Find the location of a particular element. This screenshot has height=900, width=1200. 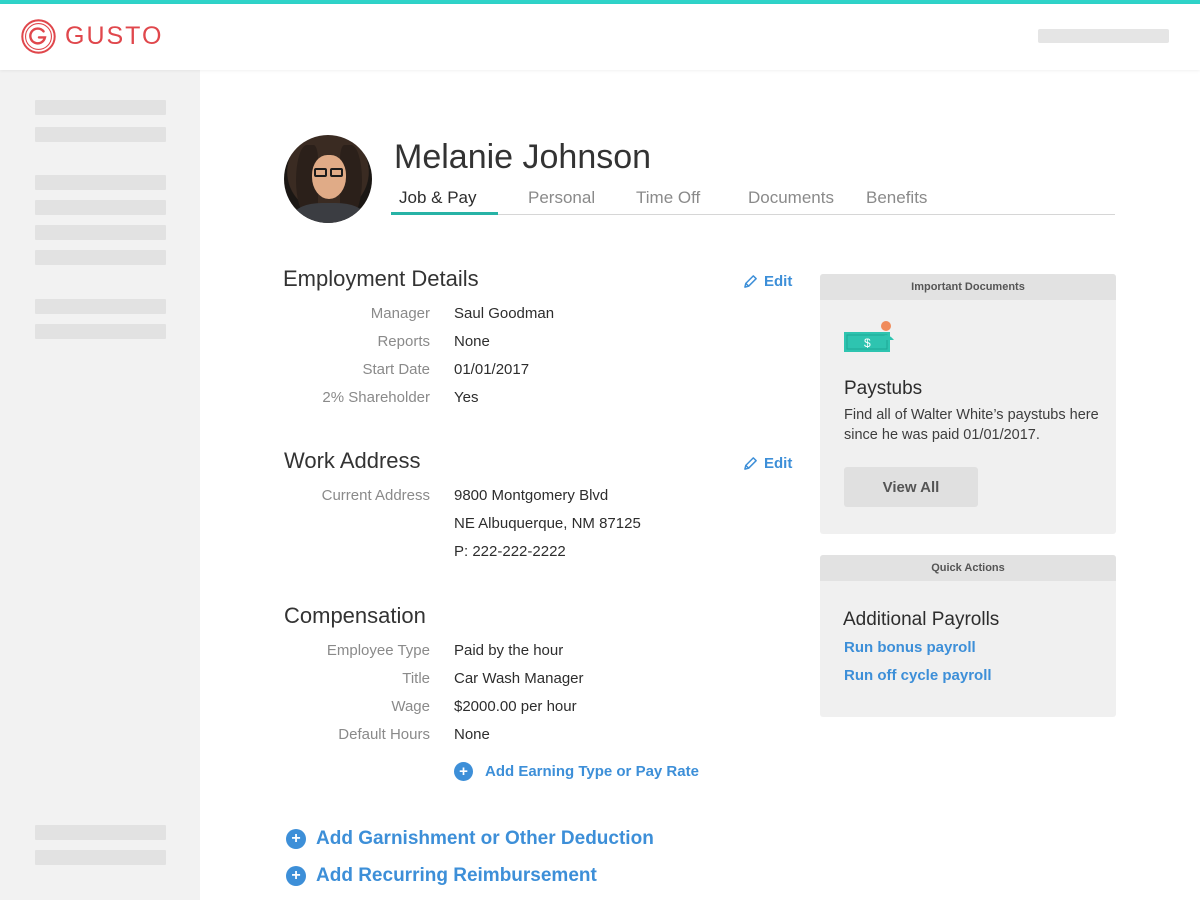

shareholder-label: 2% Shareholder is located at coordinates (376, 397).